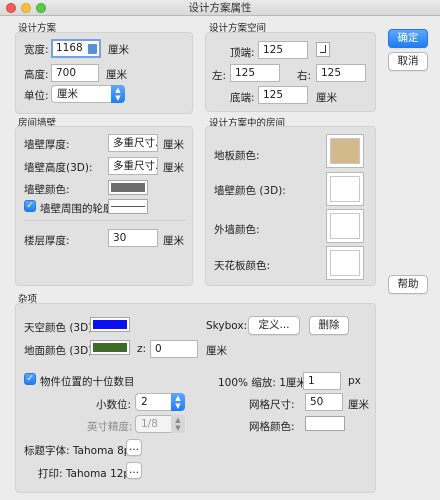  What do you see at coordinates (160, 402) in the screenshot?
I see `decimal-select: 2 ▲ ▼` at bounding box center [160, 402].